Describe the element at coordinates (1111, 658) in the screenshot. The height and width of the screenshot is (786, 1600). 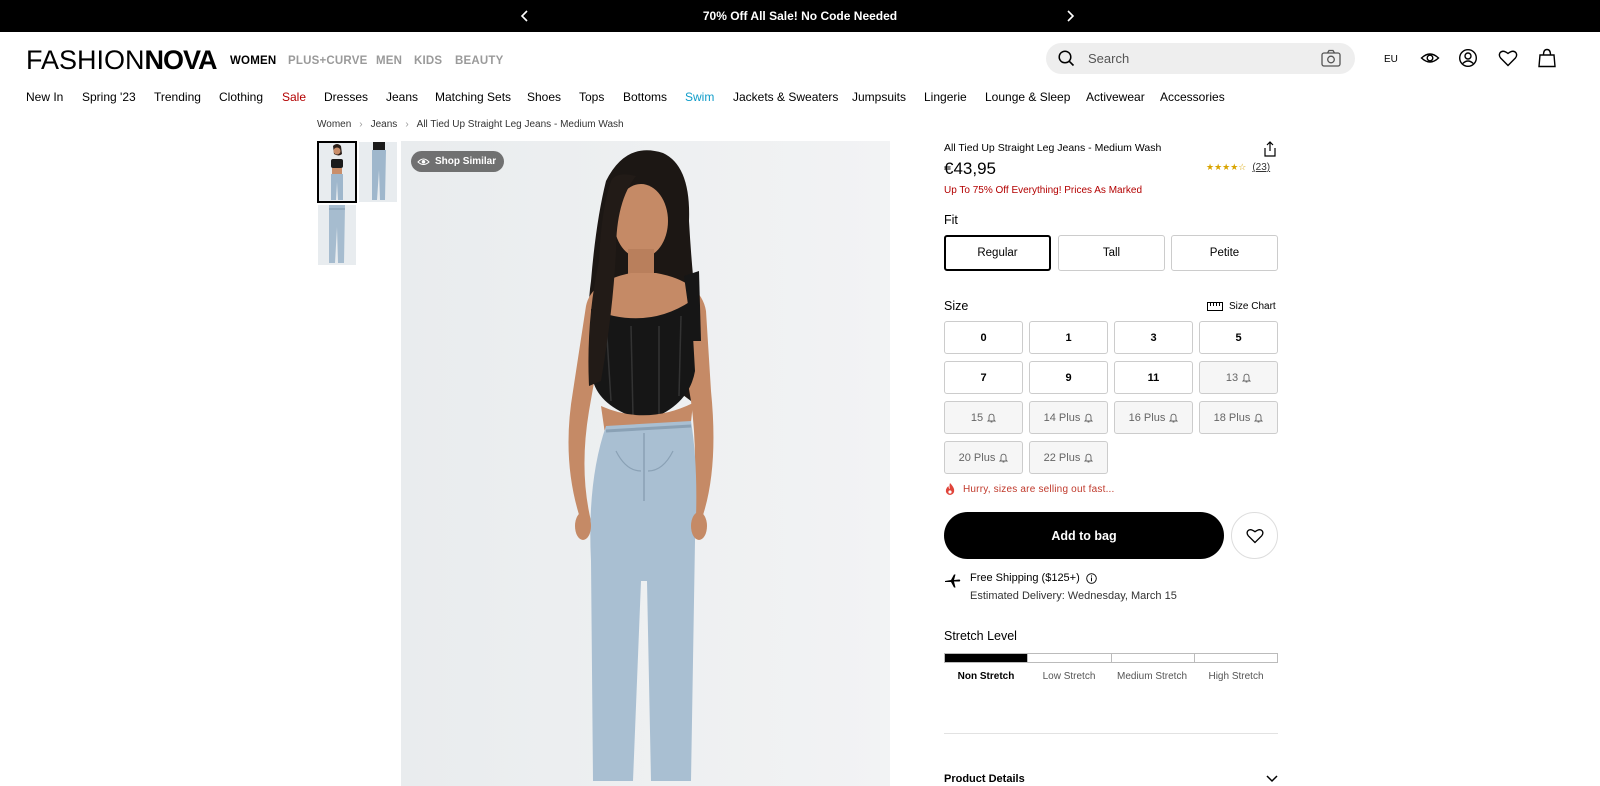
I see `stretch-level-meter` at that location.